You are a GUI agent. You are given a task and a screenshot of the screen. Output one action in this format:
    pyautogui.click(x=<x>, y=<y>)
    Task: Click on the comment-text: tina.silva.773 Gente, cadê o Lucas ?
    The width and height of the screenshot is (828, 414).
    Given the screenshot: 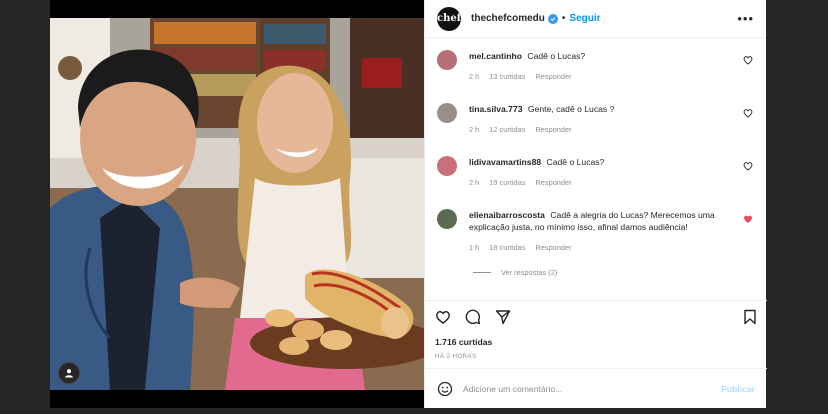 What is the action you would take?
    pyautogui.click(x=542, y=109)
    